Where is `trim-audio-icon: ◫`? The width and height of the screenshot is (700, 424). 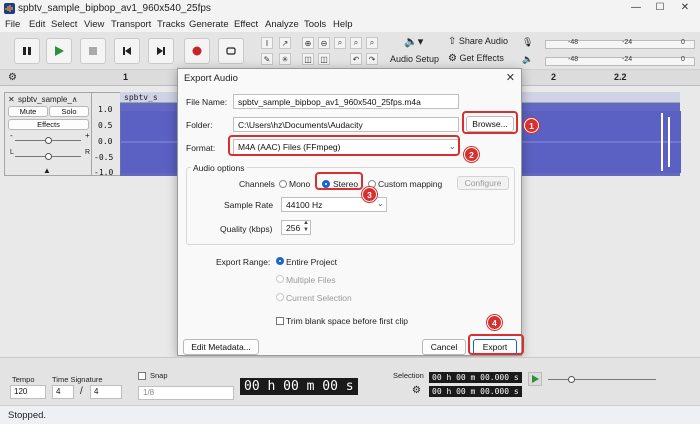
trim-audio-icon: ◫ is located at coordinates (308, 59).